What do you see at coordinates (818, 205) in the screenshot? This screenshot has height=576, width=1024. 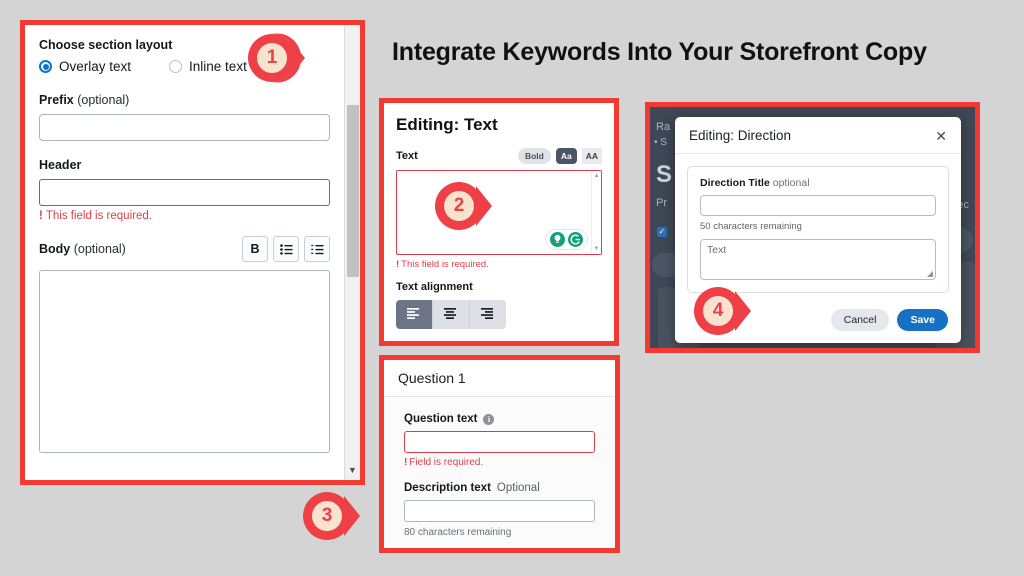 I see `direction-title-input` at bounding box center [818, 205].